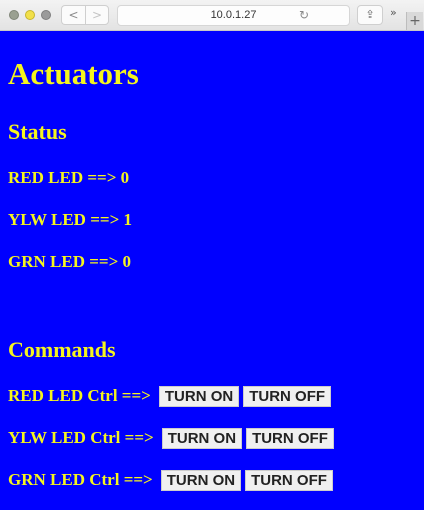 This screenshot has width=424, height=510. I want to click on yellow-turn-on-button: TURN ON, so click(202, 438).